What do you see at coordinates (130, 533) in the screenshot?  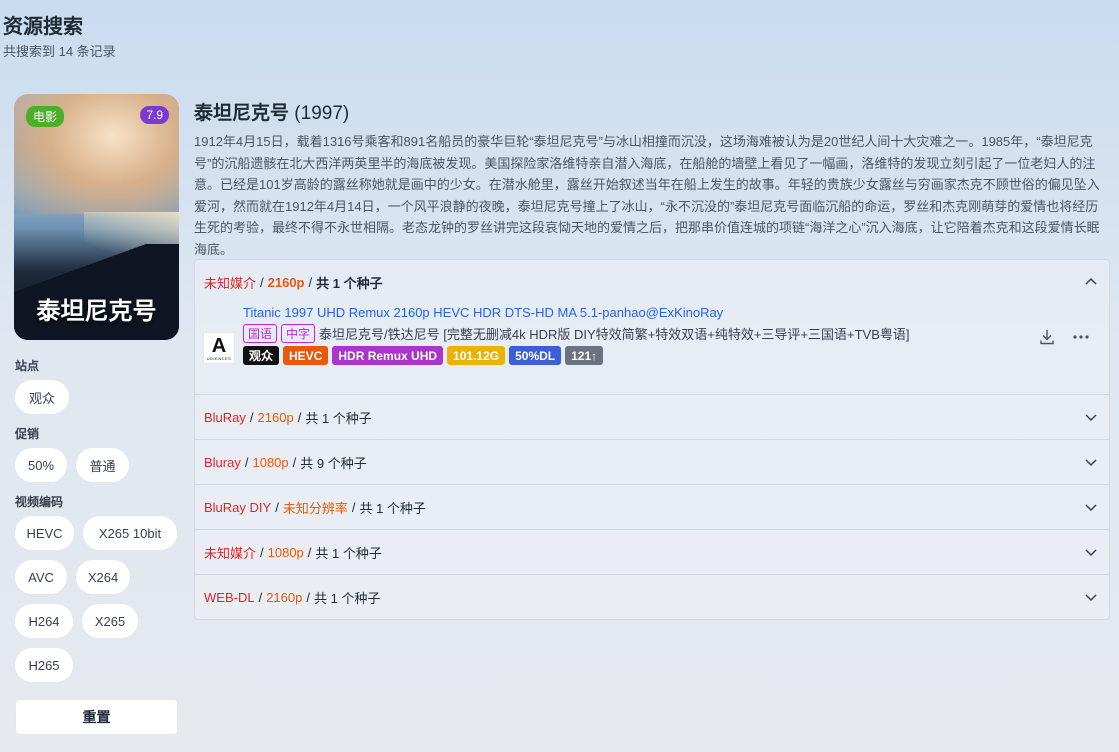 I see `filter-codec-chip: X265 10bit` at bounding box center [130, 533].